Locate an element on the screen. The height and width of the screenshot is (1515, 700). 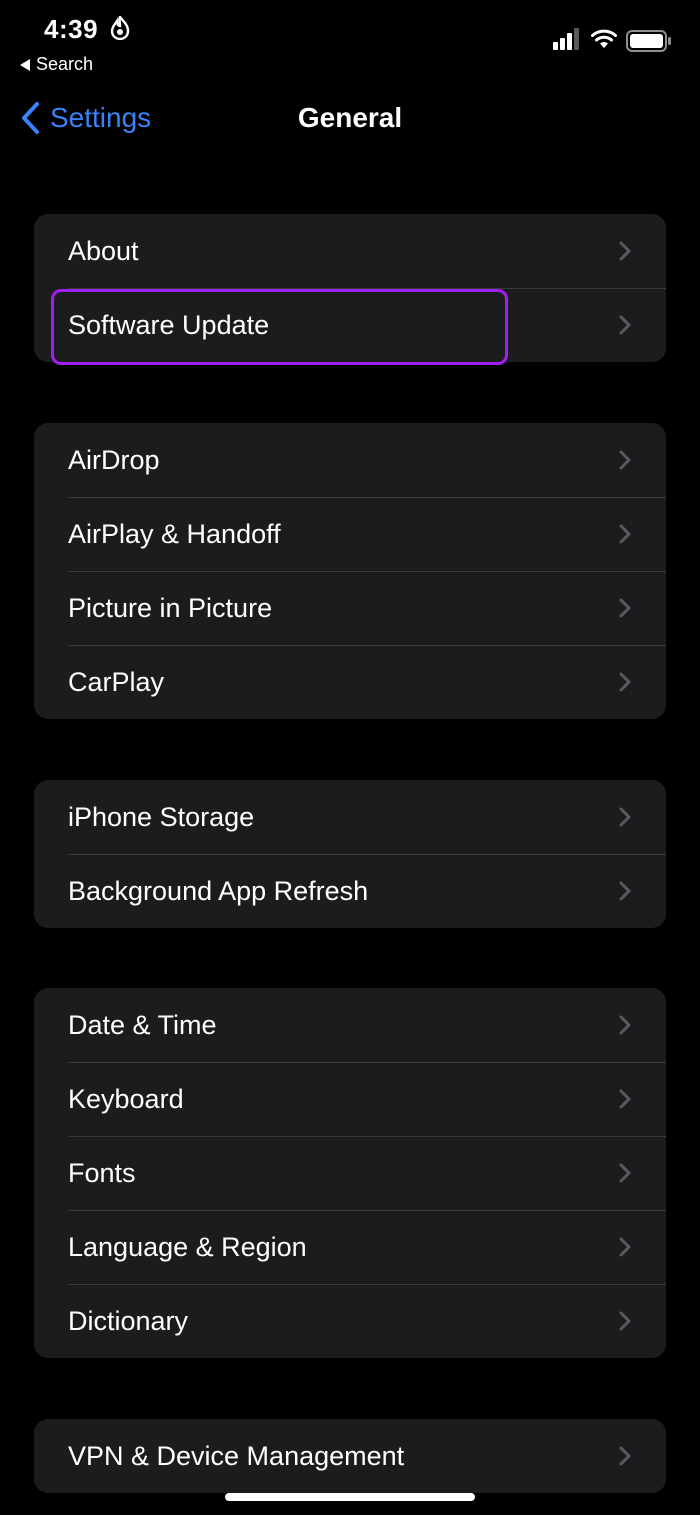
row-label: AirPlay & Handoff is located at coordinates (174, 534).